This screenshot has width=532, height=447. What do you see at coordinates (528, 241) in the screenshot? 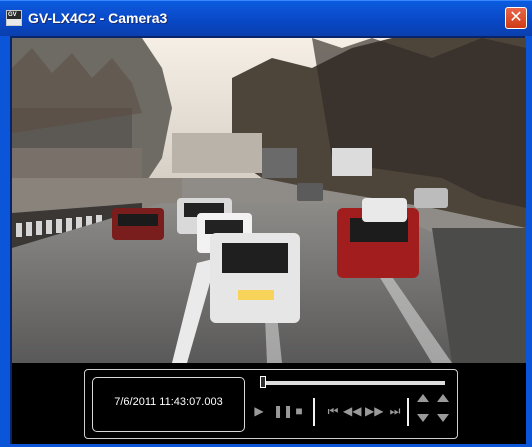
I see `window-frame-right` at bounding box center [528, 241].